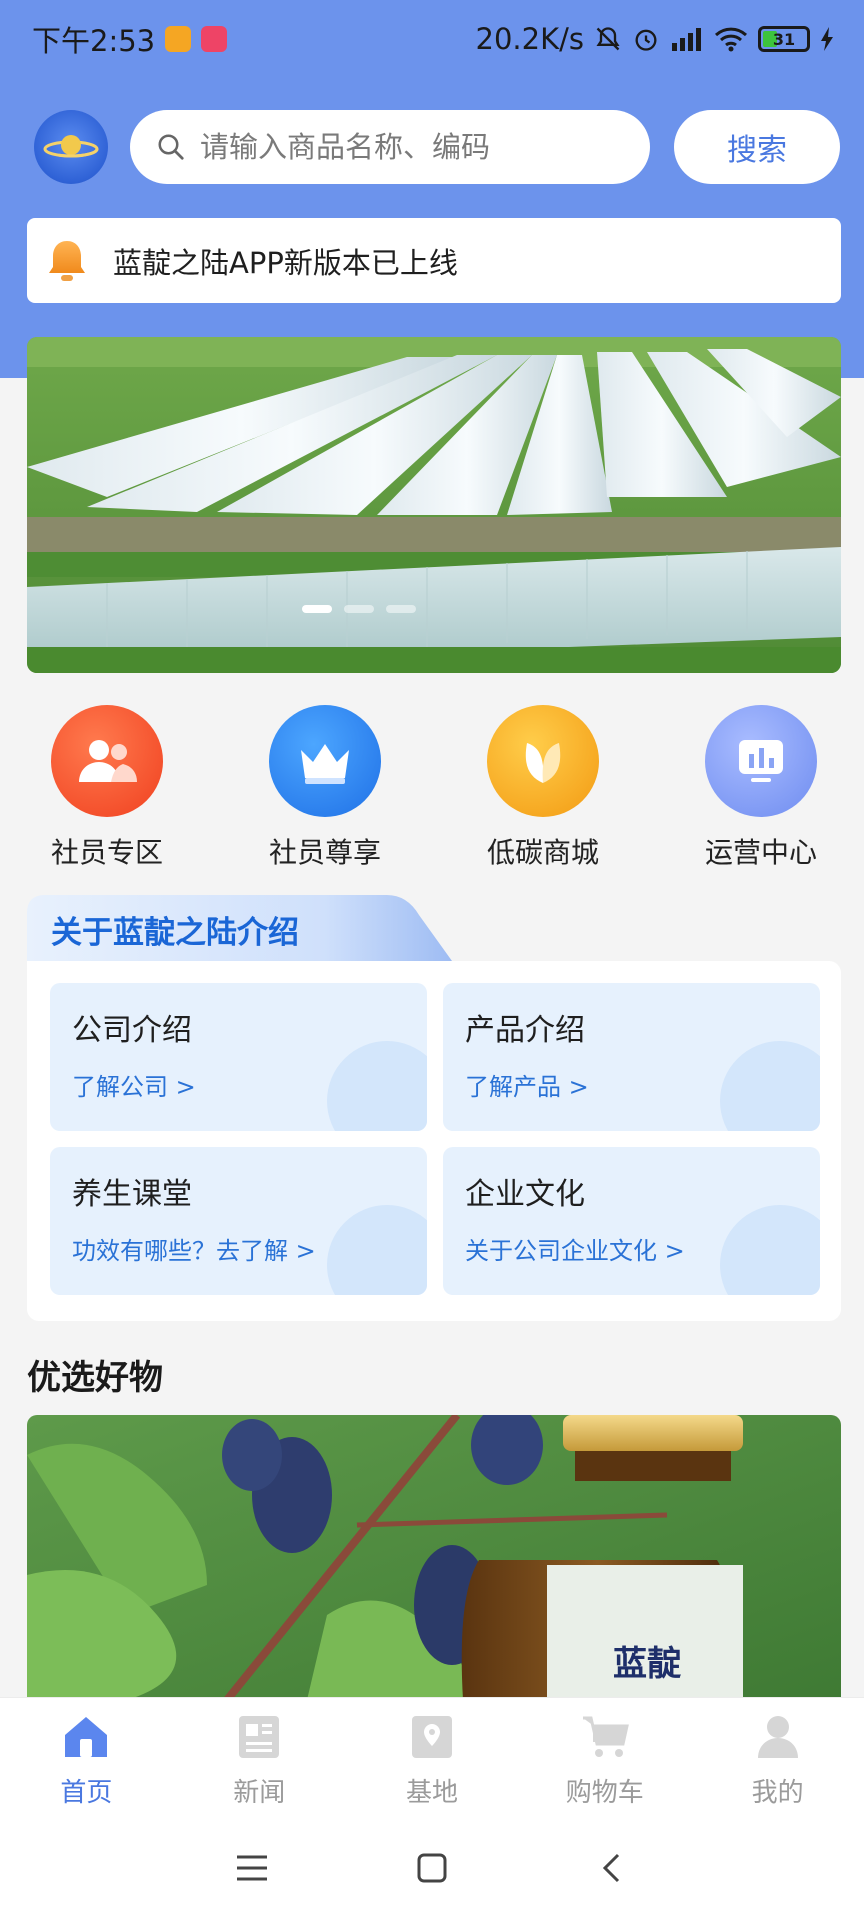 The image size is (864, 1920). What do you see at coordinates (285, 262) in the screenshot?
I see `notice-text: 蓝靛之陆APP新版本已上线` at bounding box center [285, 262].